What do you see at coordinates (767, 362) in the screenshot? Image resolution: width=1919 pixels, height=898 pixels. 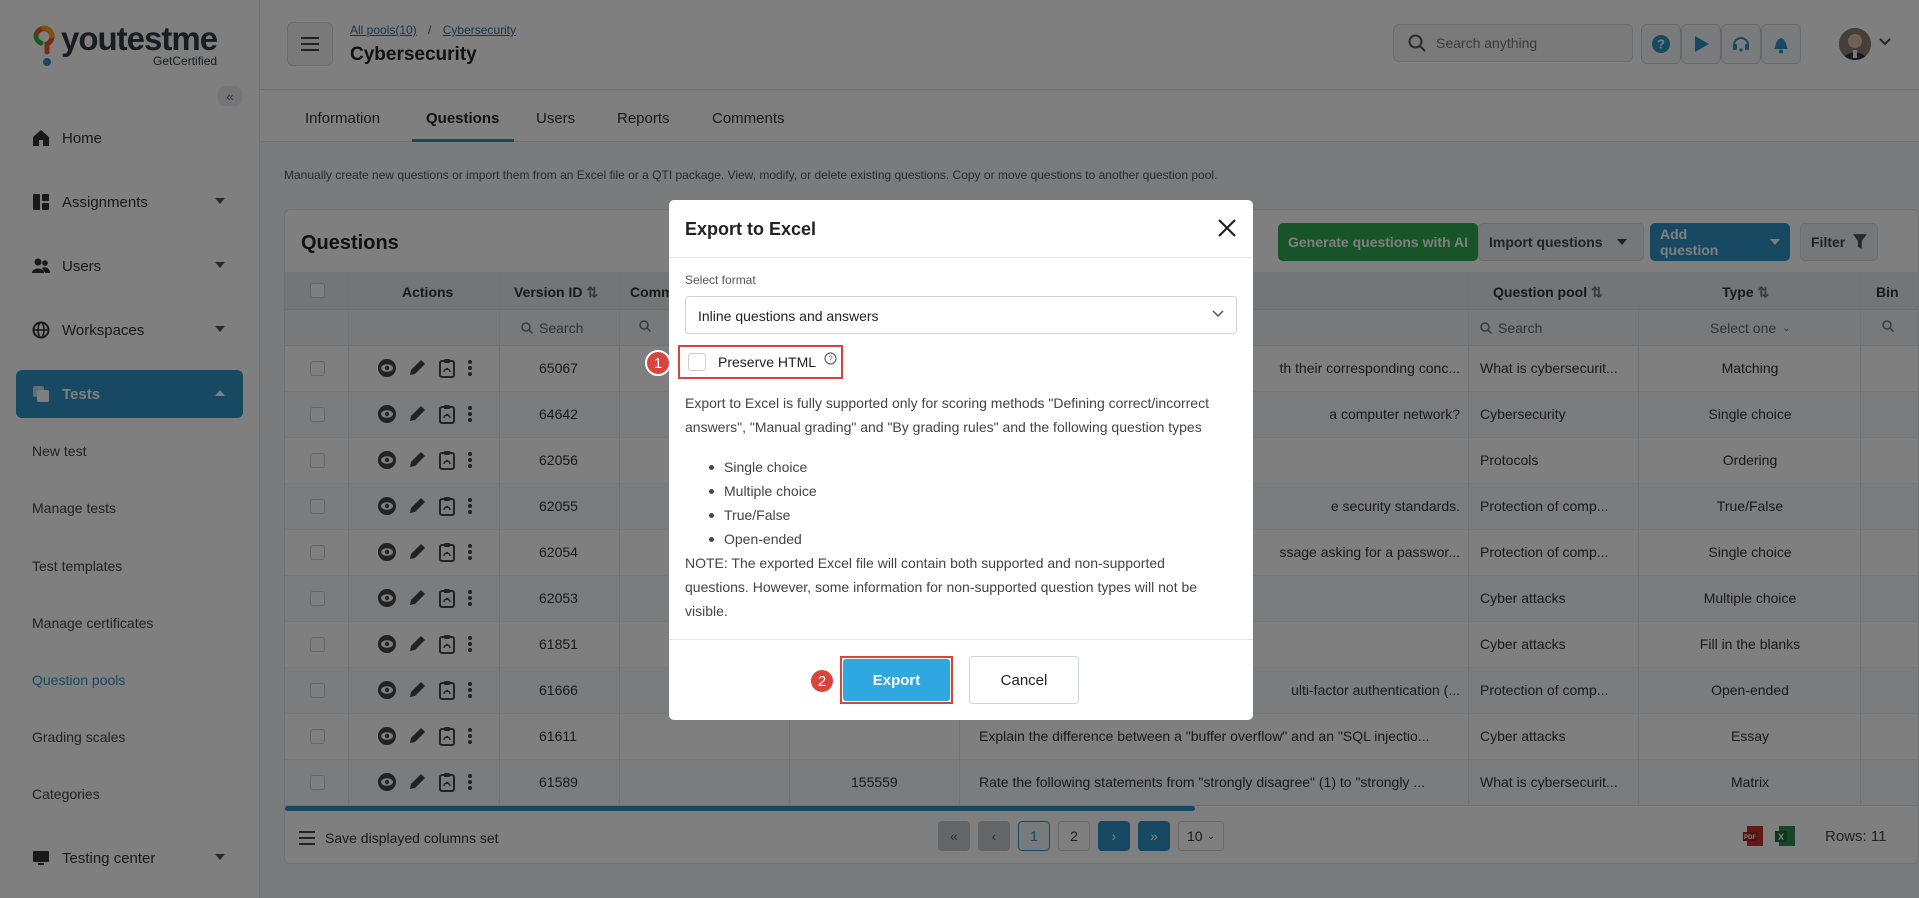 I see `preserve-html-label: Preserve HTML` at bounding box center [767, 362].